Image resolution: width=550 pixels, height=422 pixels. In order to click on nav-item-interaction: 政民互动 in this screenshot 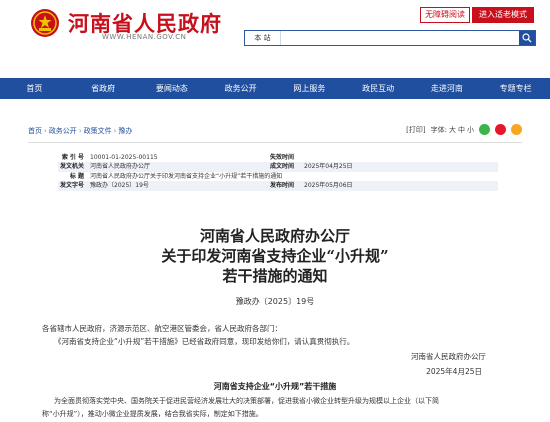, I will do `click(378, 88)`.